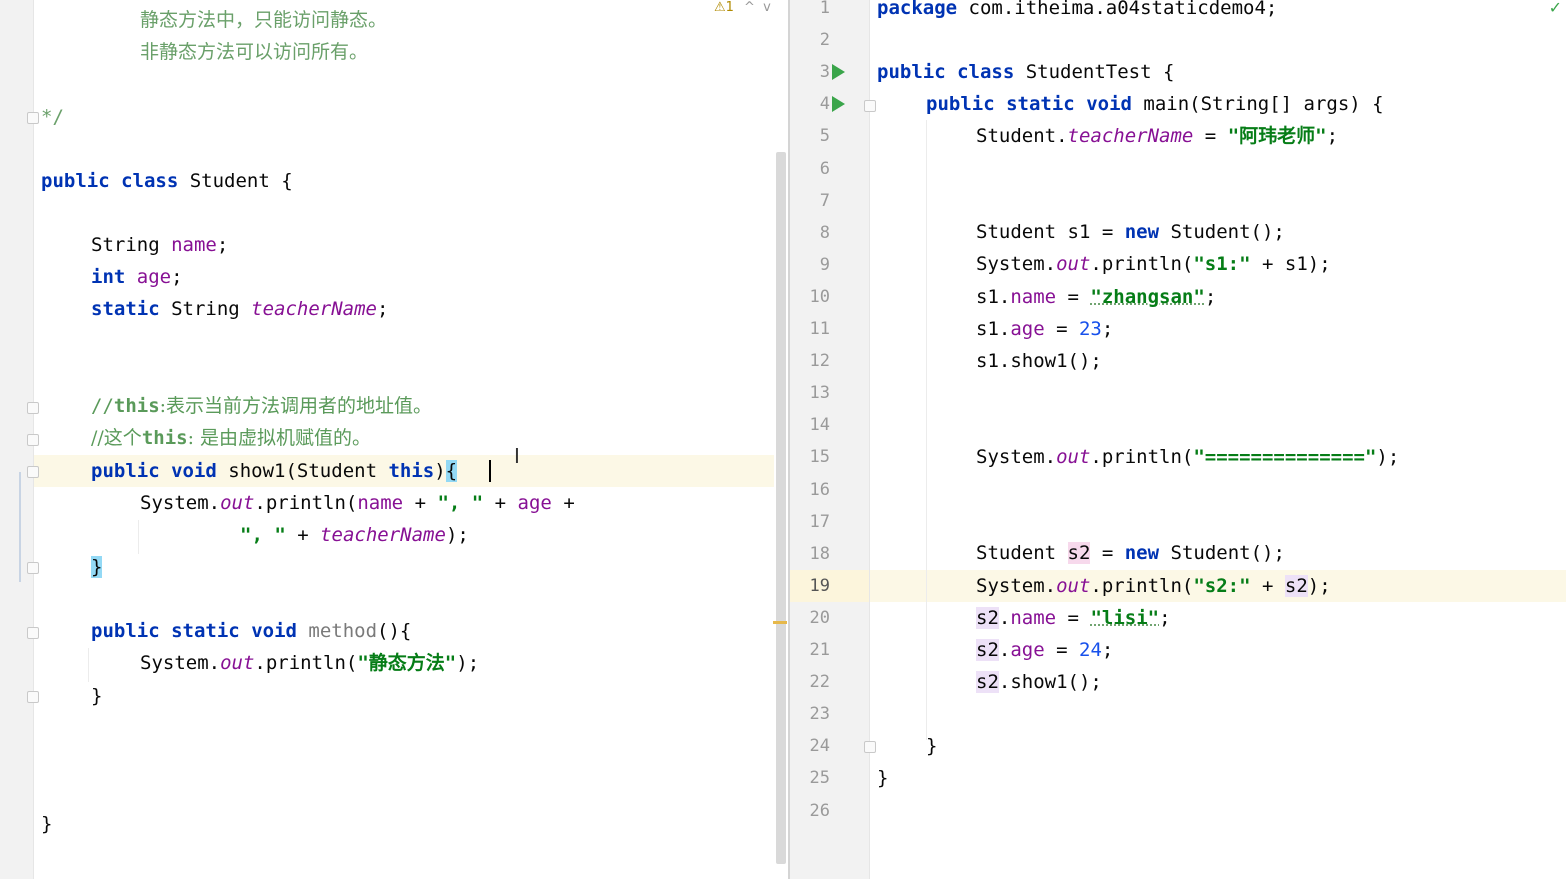  Describe the element at coordinates (720, 7) in the screenshot. I see `warning-icon: ⚠` at that location.